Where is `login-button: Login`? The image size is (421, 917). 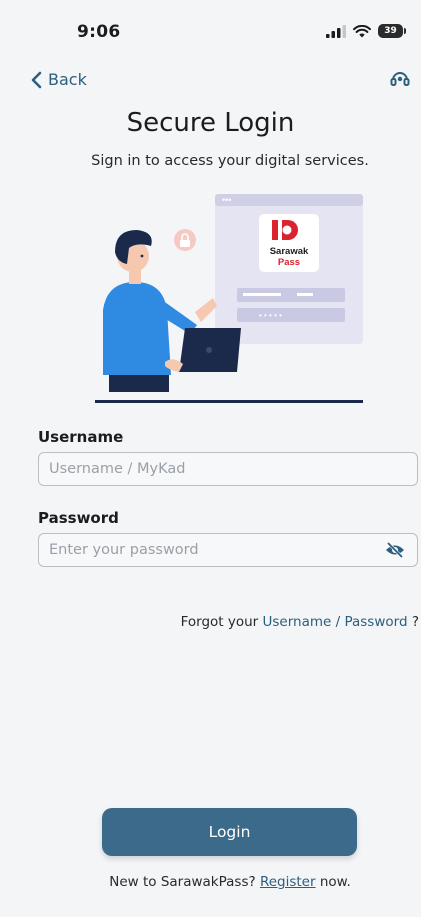
login-button: Login is located at coordinates (229, 832).